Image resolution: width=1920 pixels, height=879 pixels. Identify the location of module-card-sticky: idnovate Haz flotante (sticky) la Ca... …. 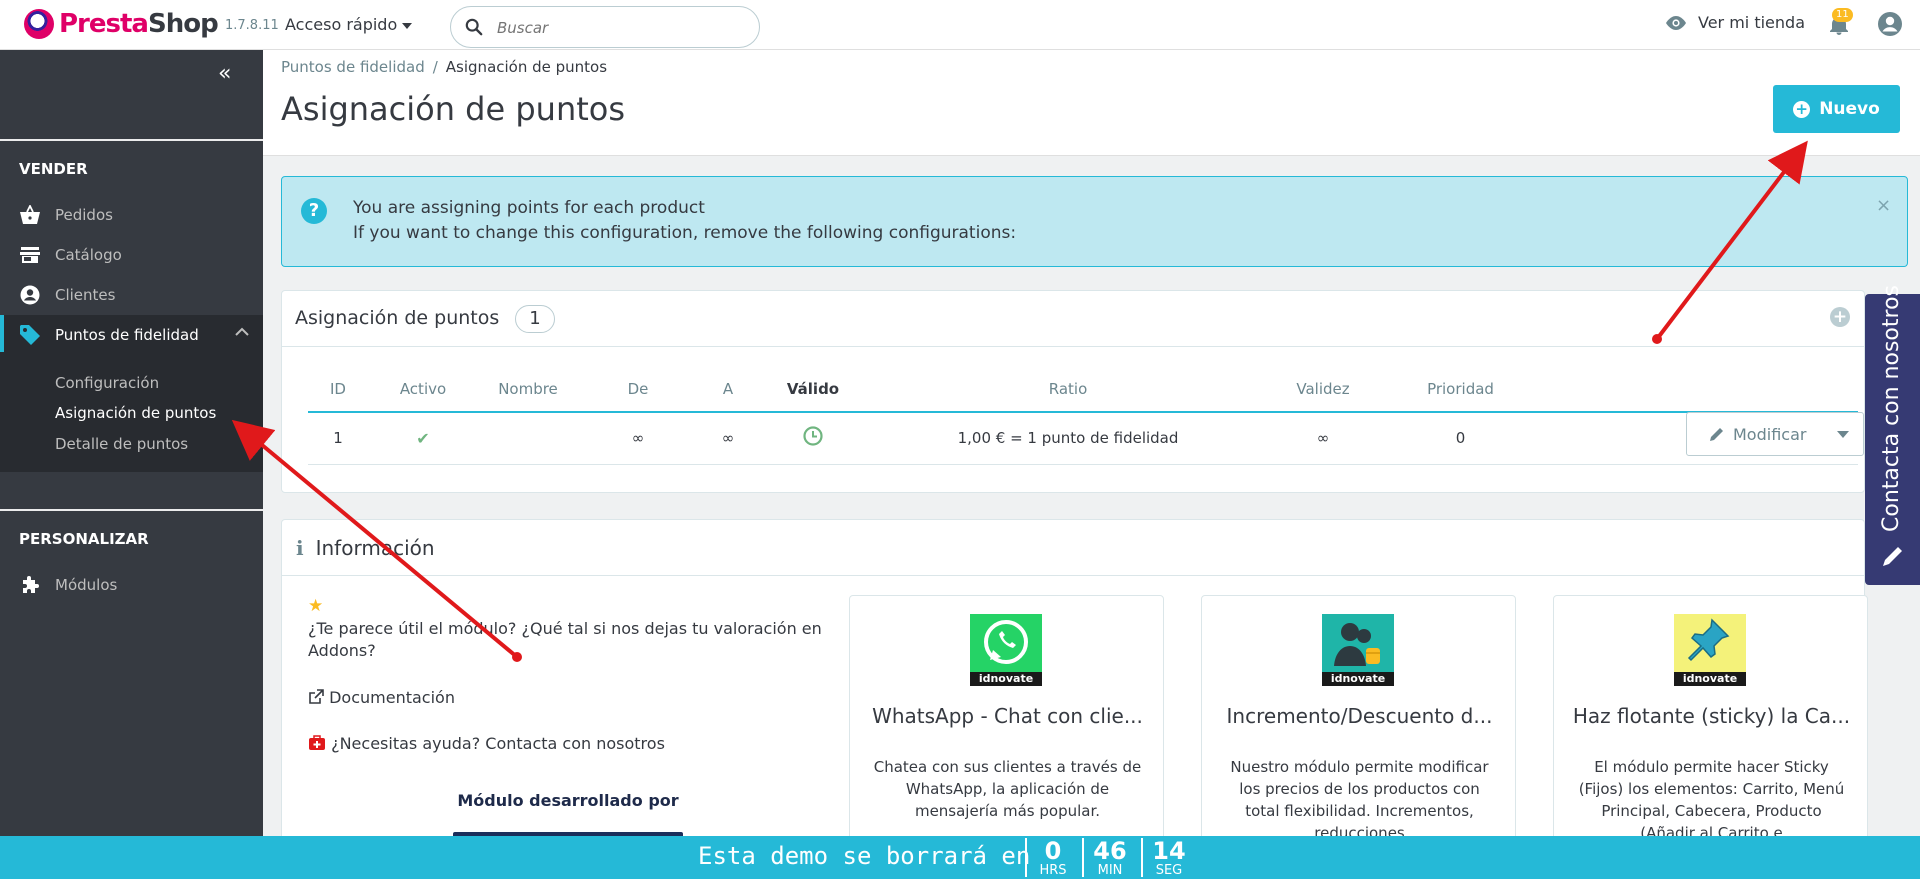
(1710, 725).